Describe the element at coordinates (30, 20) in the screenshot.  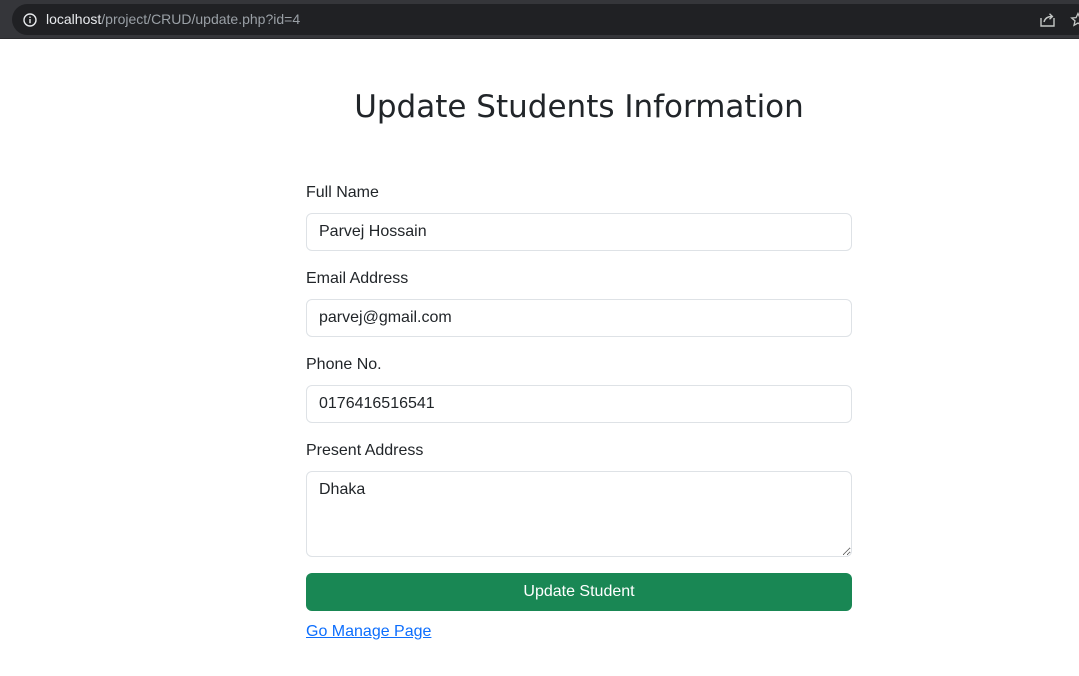
I see `info-icon` at that location.